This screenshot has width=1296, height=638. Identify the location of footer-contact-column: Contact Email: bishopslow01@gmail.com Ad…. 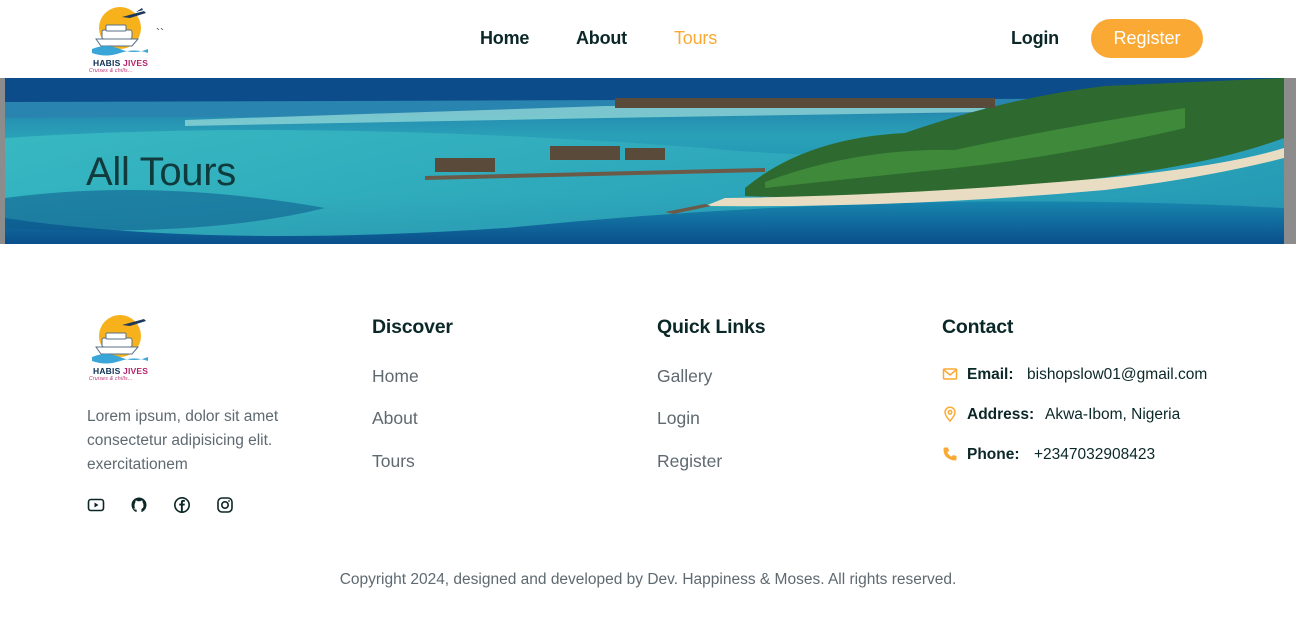
(1074, 389).